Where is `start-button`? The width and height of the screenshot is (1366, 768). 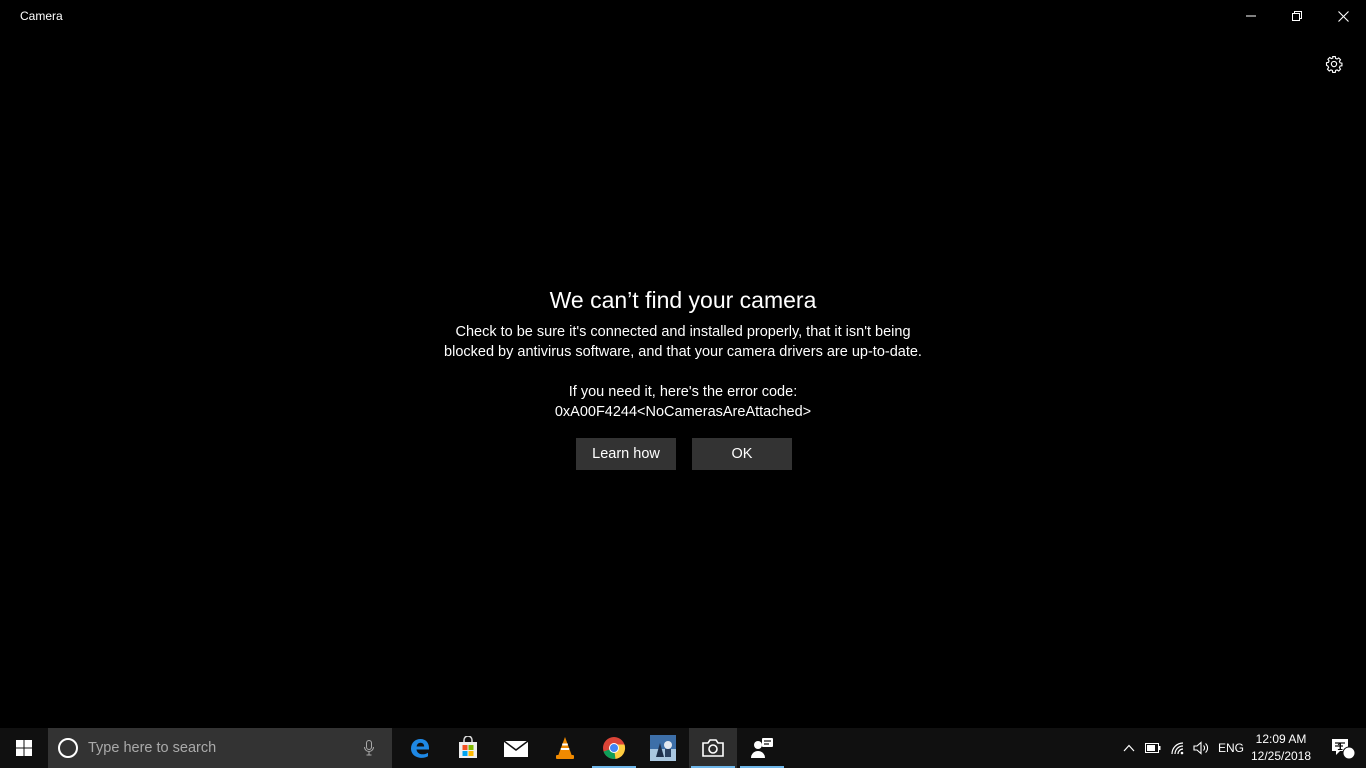
start-button is located at coordinates (24, 748).